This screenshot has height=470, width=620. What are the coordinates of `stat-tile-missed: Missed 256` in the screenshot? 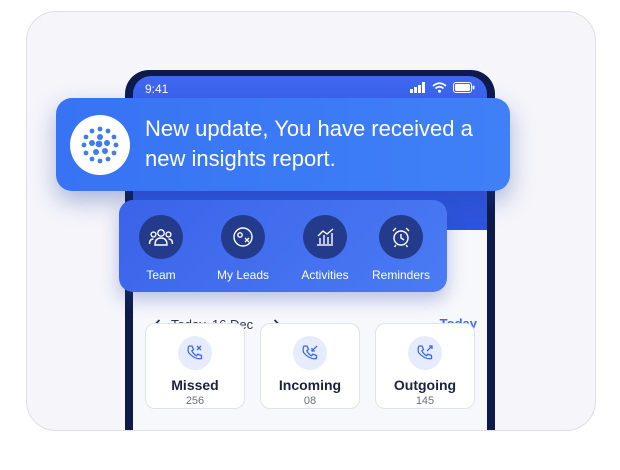 It's located at (195, 366).